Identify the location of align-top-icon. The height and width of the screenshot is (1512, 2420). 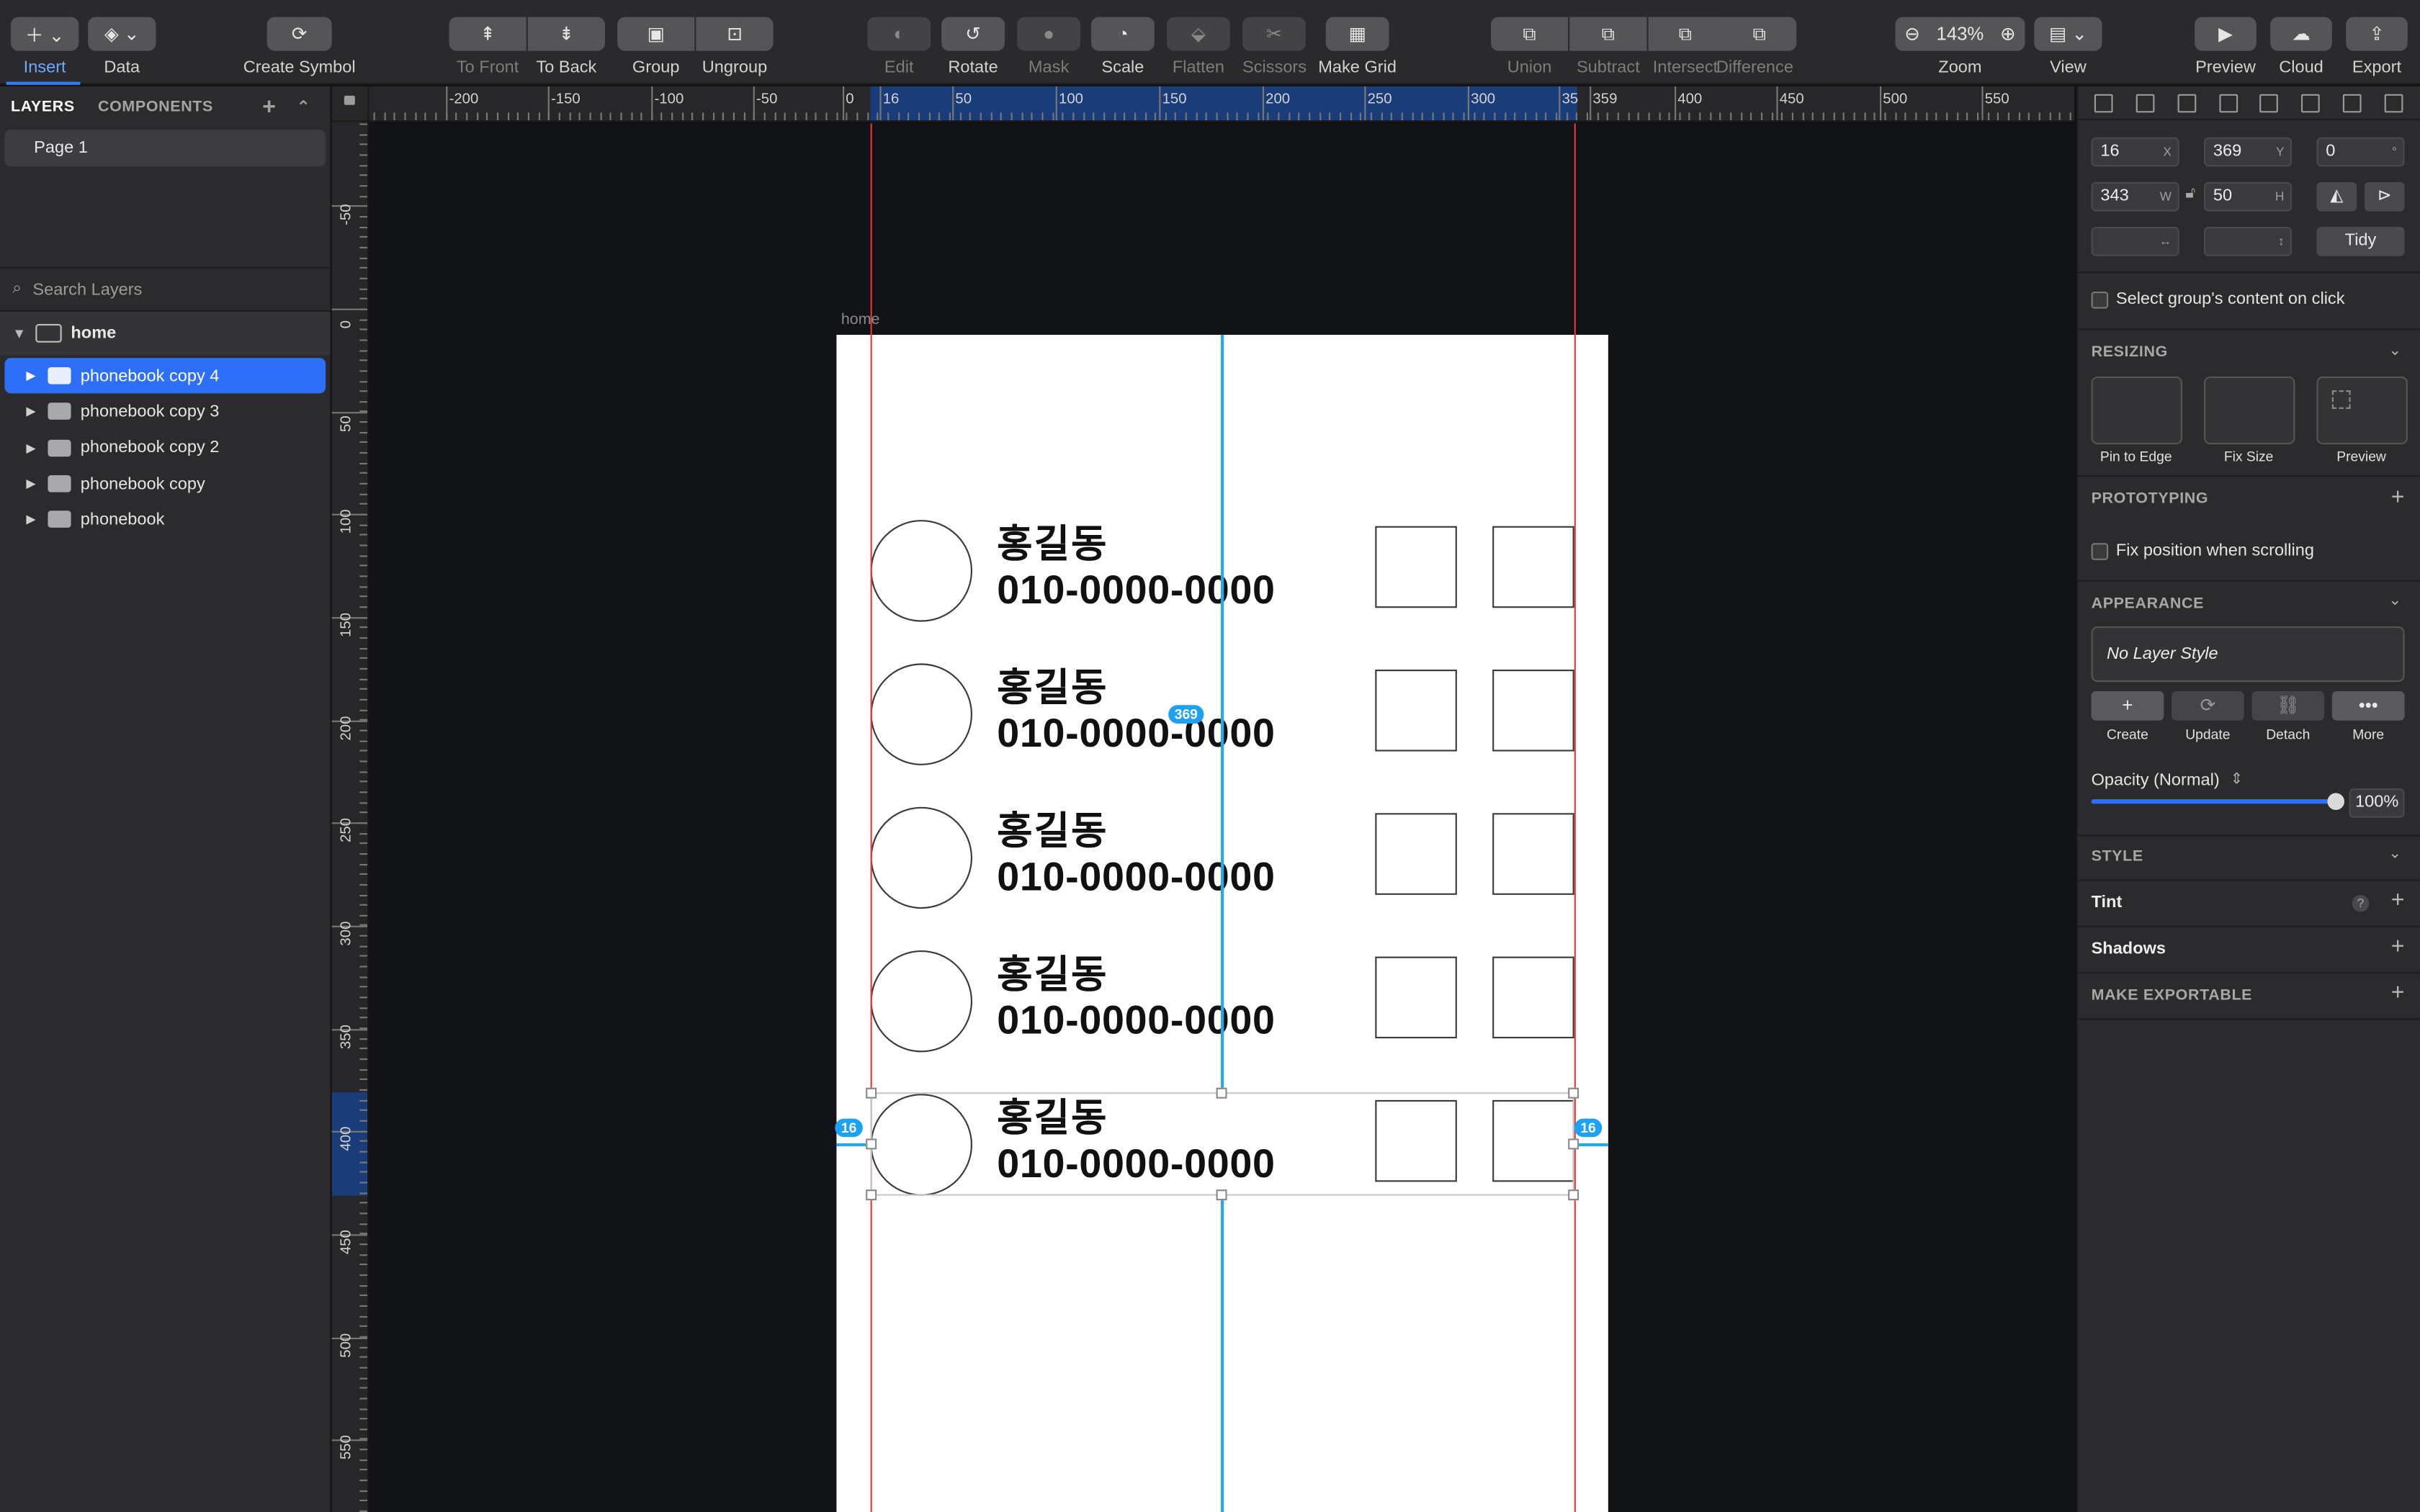
(2310, 102).